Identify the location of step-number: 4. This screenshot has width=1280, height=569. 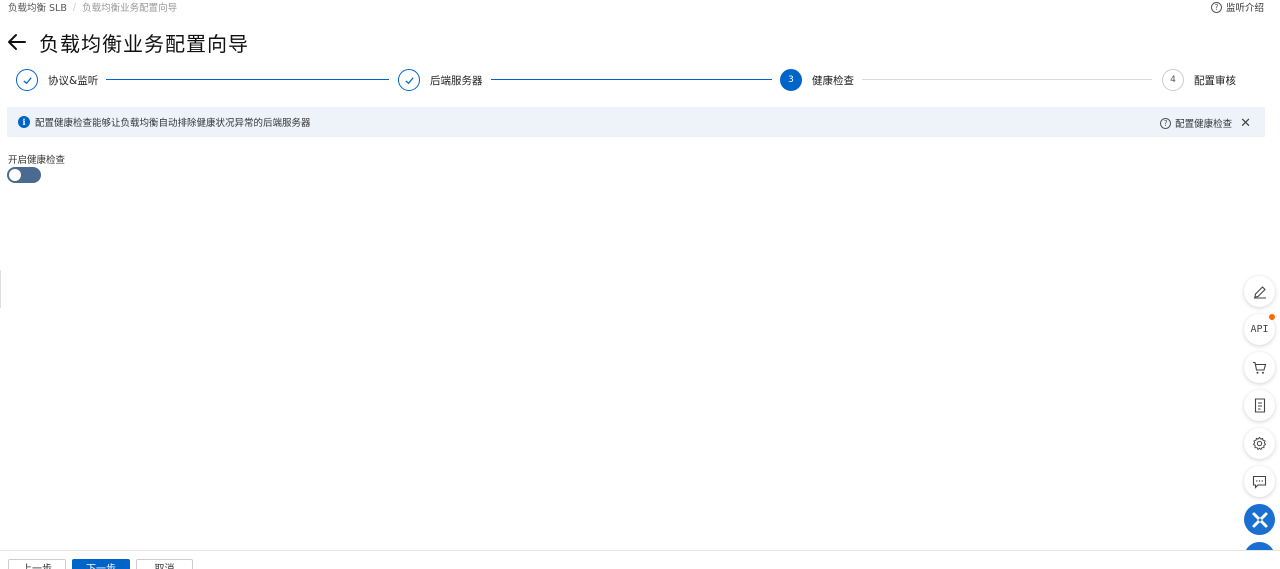
(1173, 80).